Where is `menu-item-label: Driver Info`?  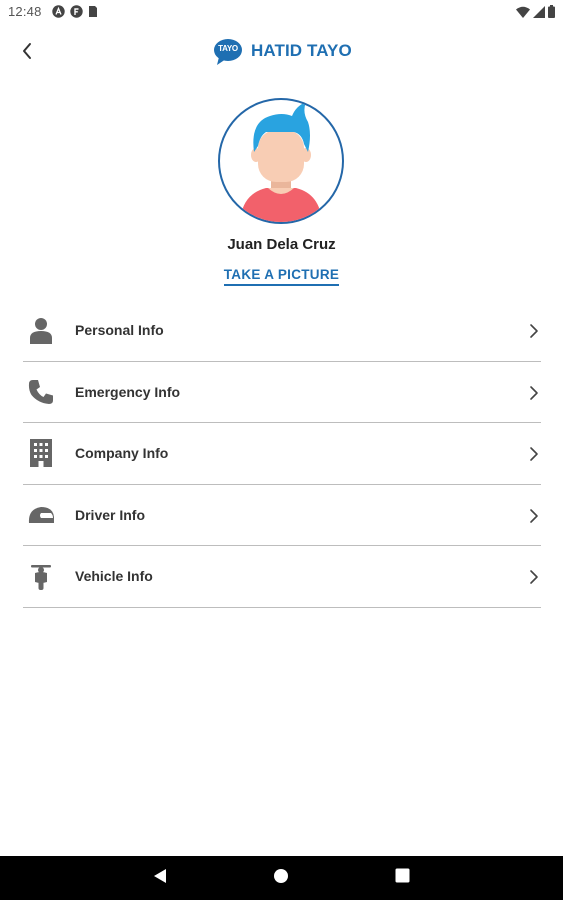
menu-item-label: Driver Info is located at coordinates (110, 514).